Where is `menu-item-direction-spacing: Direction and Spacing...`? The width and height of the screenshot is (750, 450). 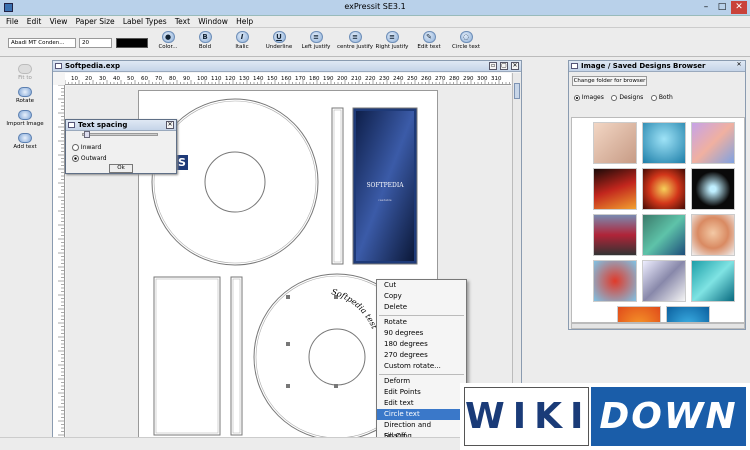
menu-item-direction-spacing: Direction and Spacing... is located at coordinates (421, 430).